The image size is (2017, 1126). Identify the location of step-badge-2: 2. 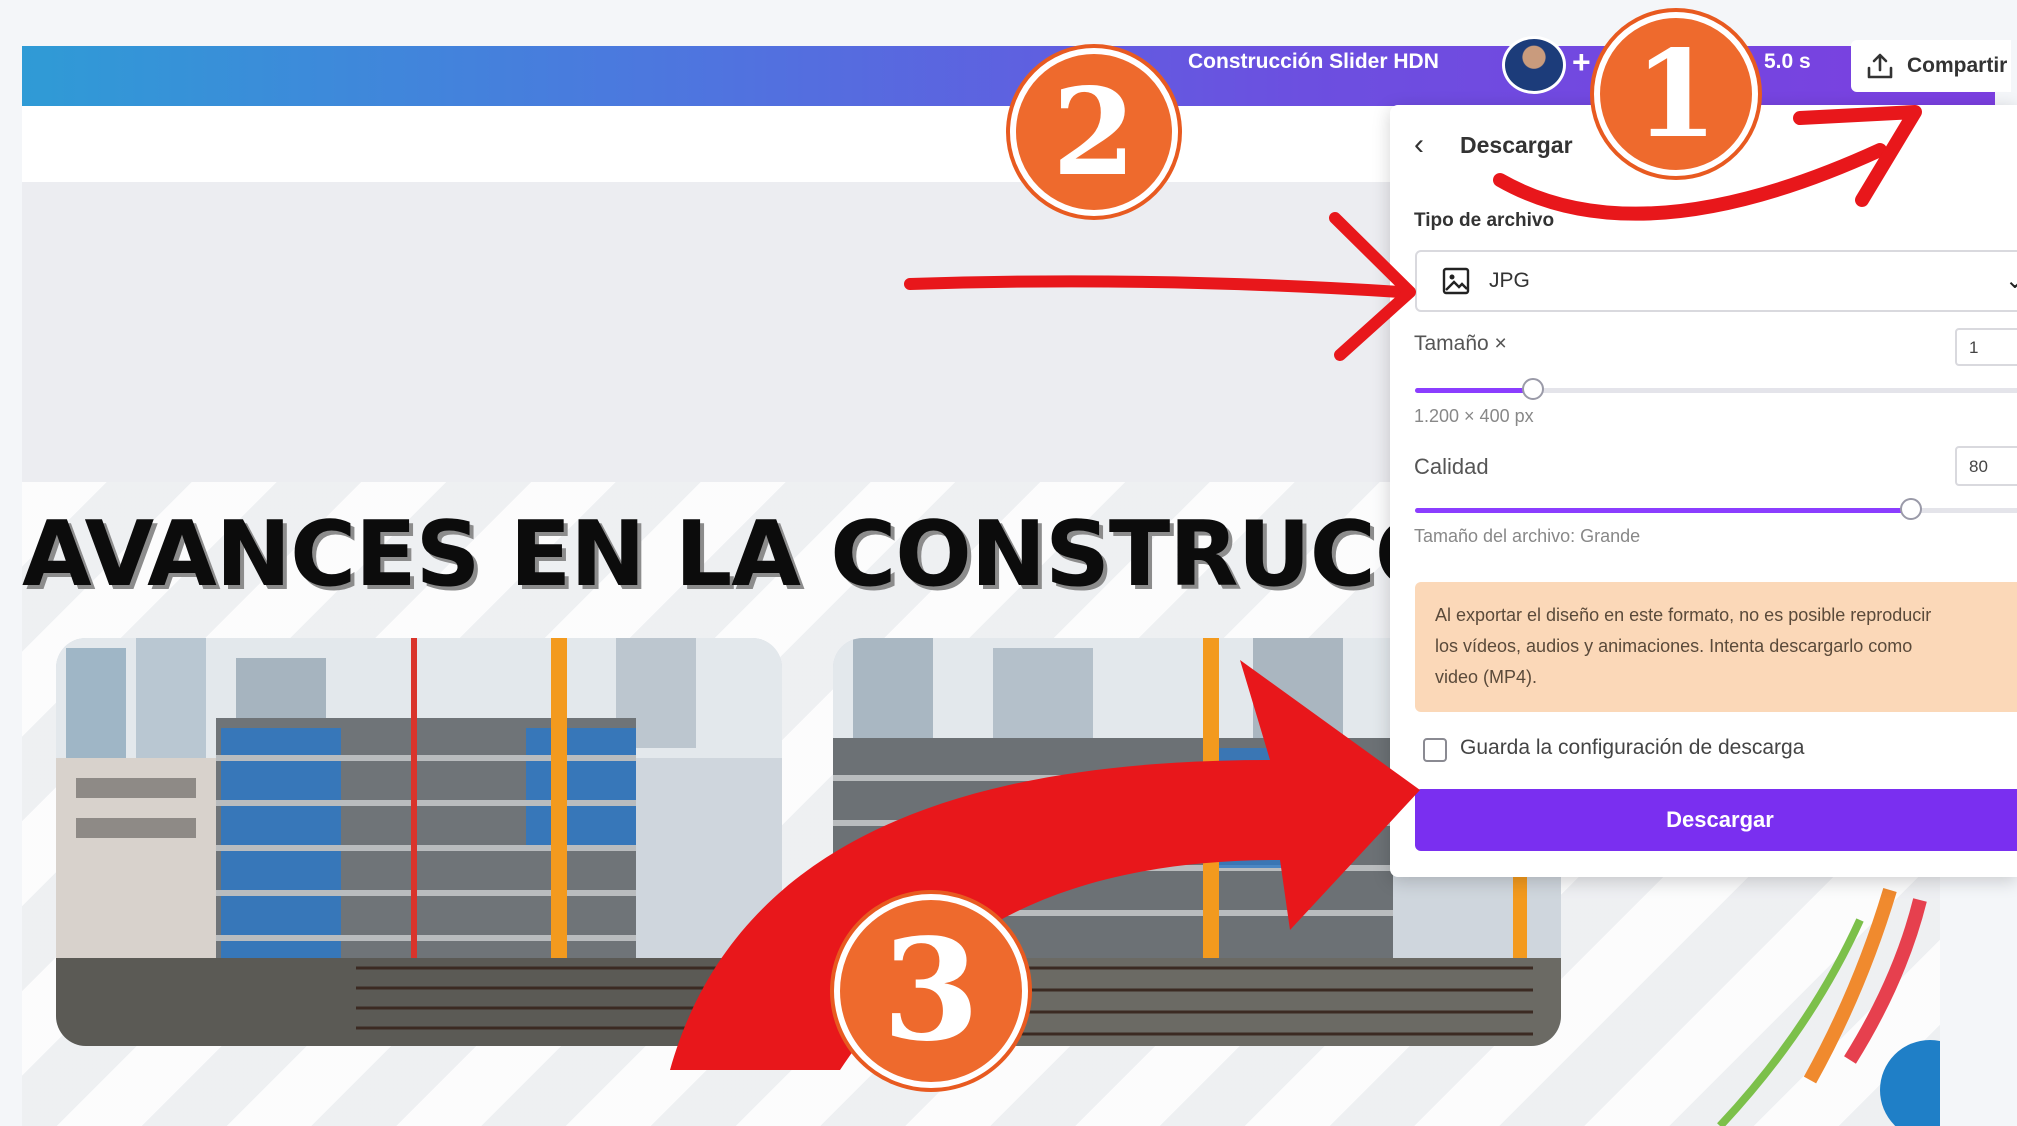
(1094, 132).